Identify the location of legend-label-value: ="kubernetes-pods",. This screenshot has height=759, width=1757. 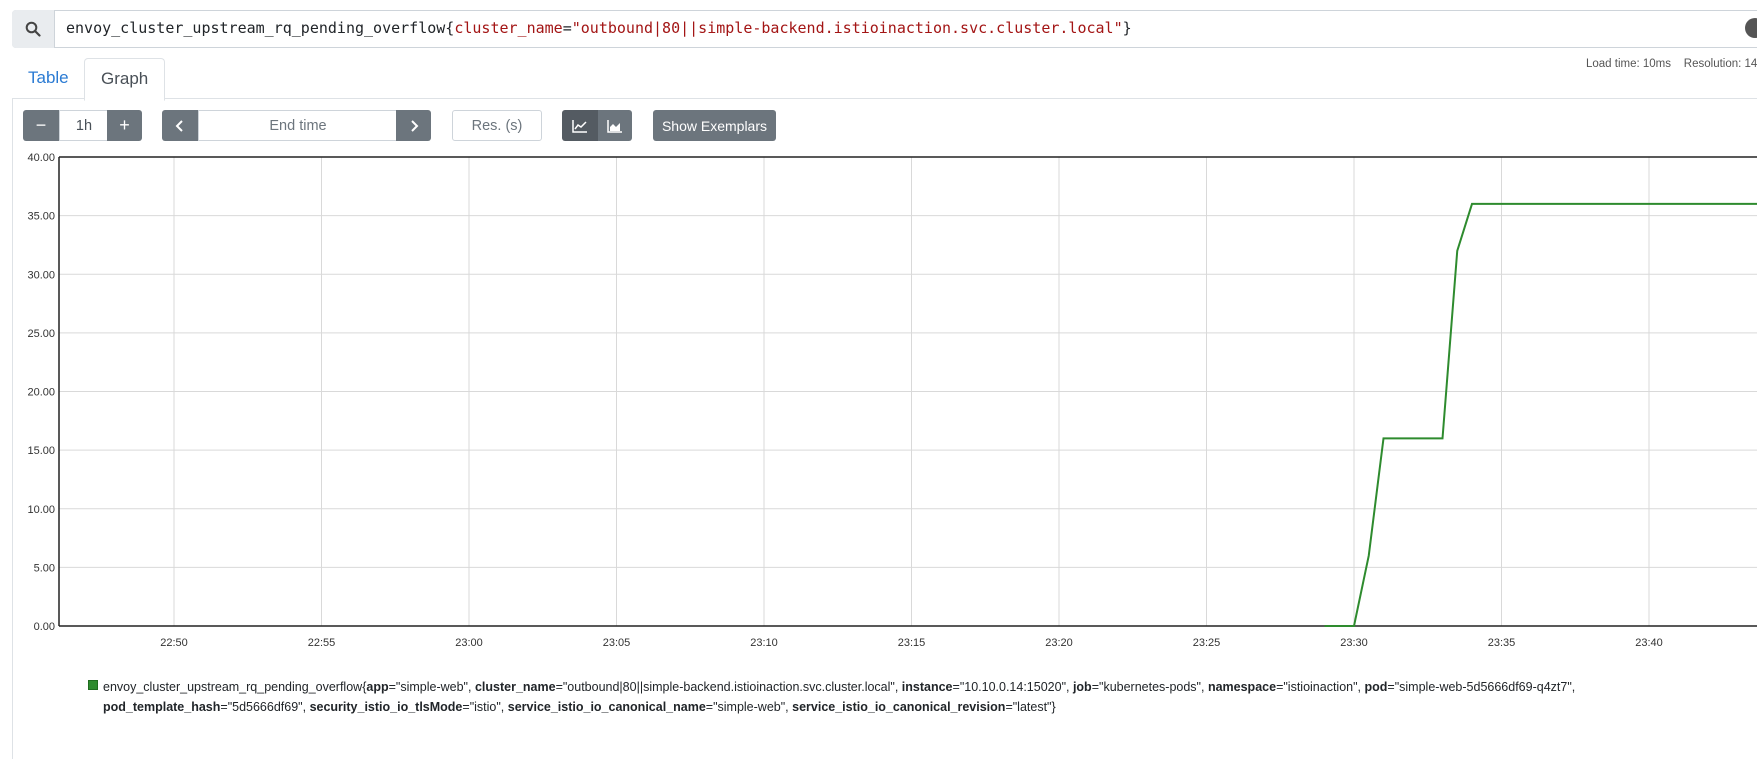
(1150, 687).